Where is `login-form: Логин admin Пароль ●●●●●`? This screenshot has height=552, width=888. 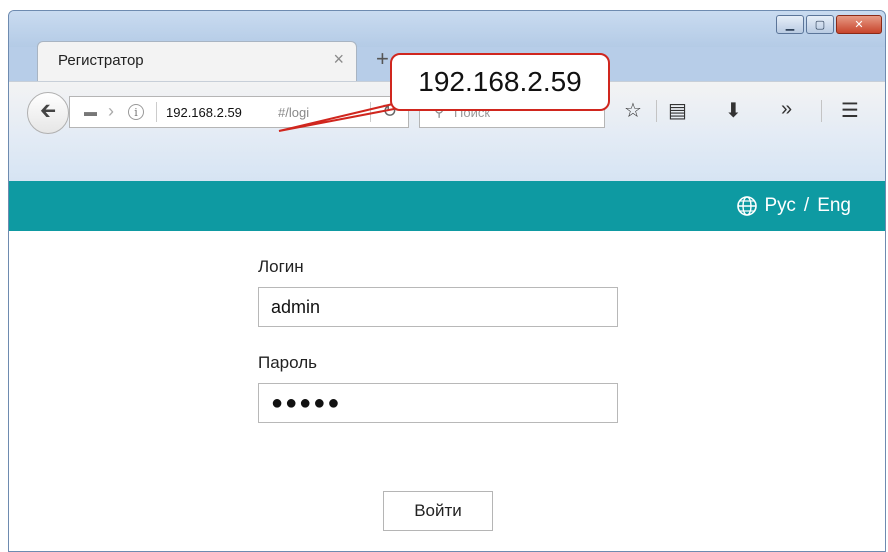
login-form: Логин admin Пароль ●●●●● is located at coordinates (438, 340).